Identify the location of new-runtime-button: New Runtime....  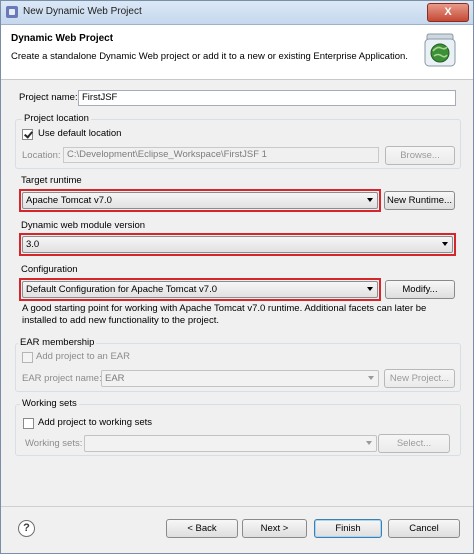
(419, 200).